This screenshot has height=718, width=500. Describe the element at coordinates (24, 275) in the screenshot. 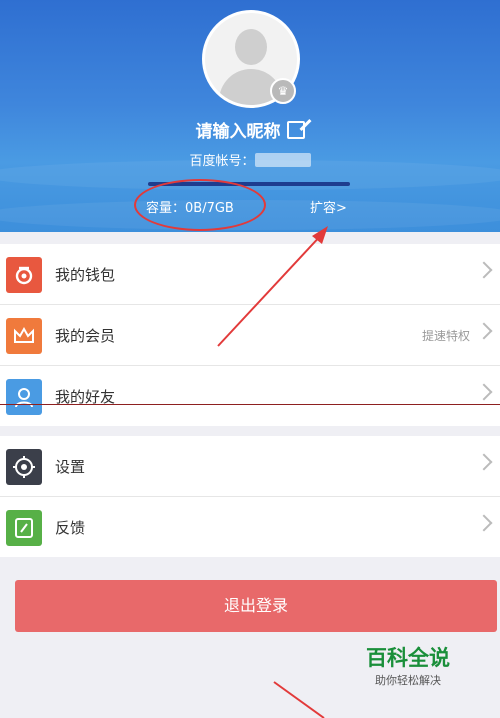

I see `wallet-icon` at that location.